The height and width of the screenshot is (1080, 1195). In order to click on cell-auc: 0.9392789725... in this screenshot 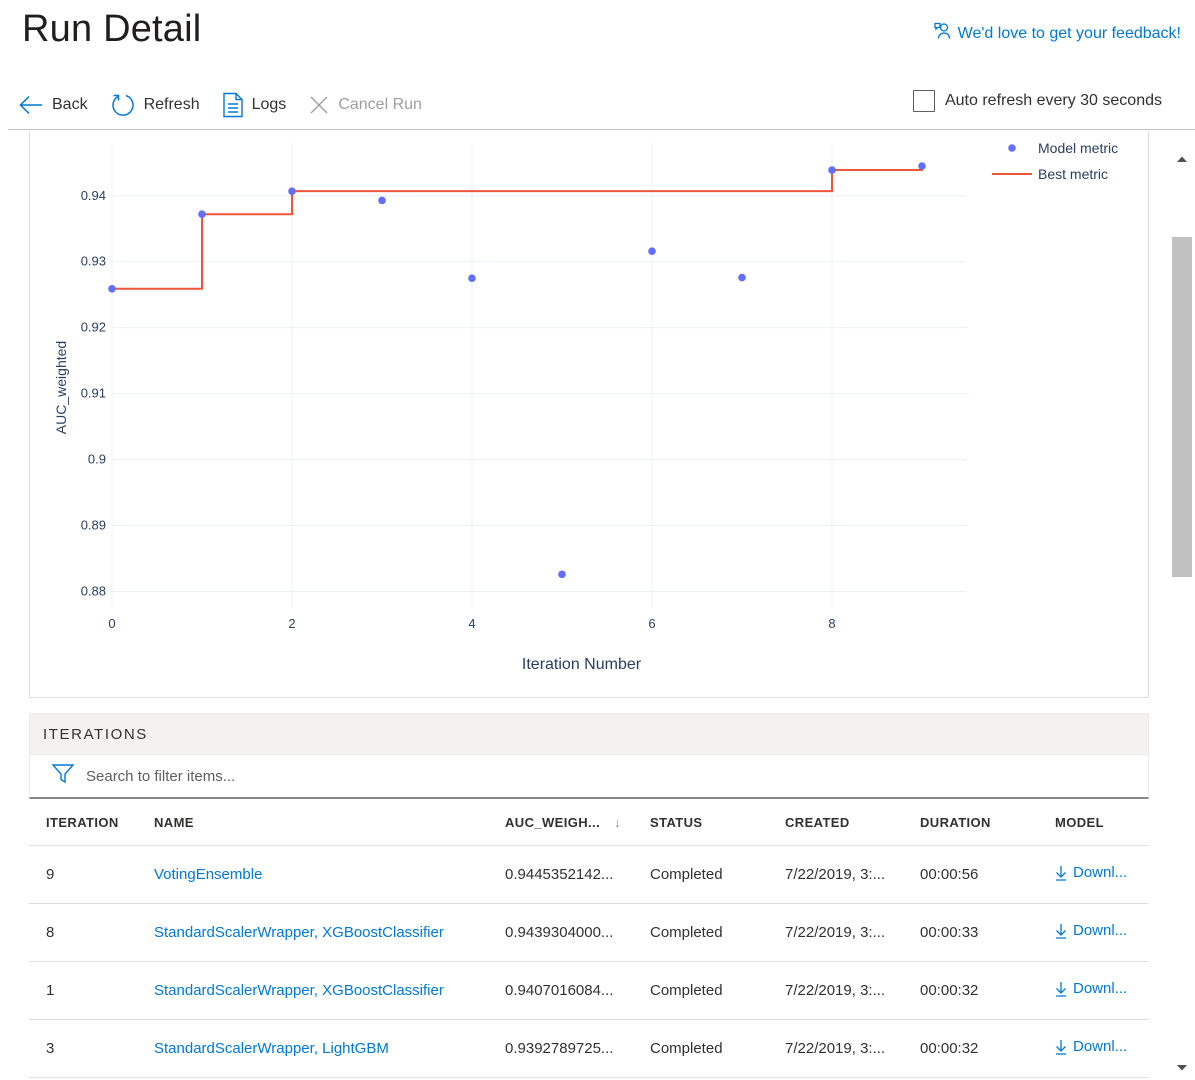, I will do `click(559, 1048)`.